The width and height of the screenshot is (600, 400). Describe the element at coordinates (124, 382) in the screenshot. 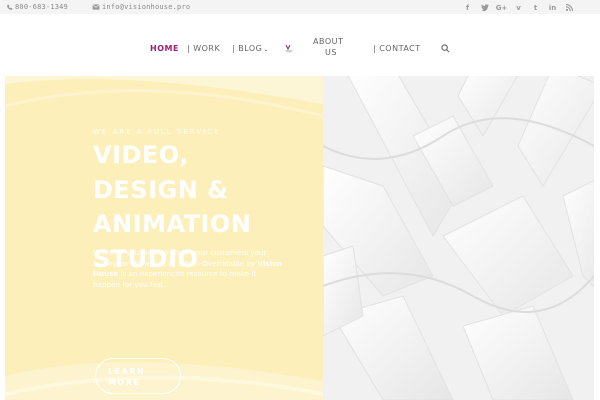

I see `cta-label-line2: MORE` at that location.